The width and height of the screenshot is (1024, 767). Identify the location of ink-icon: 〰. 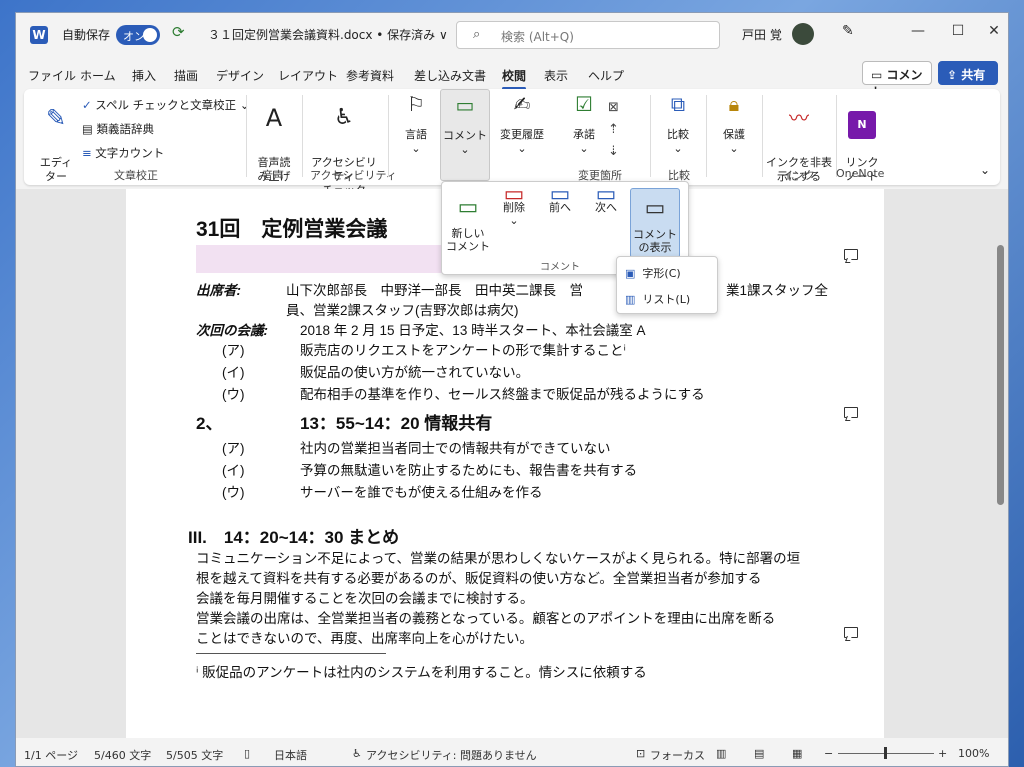
(799, 118).